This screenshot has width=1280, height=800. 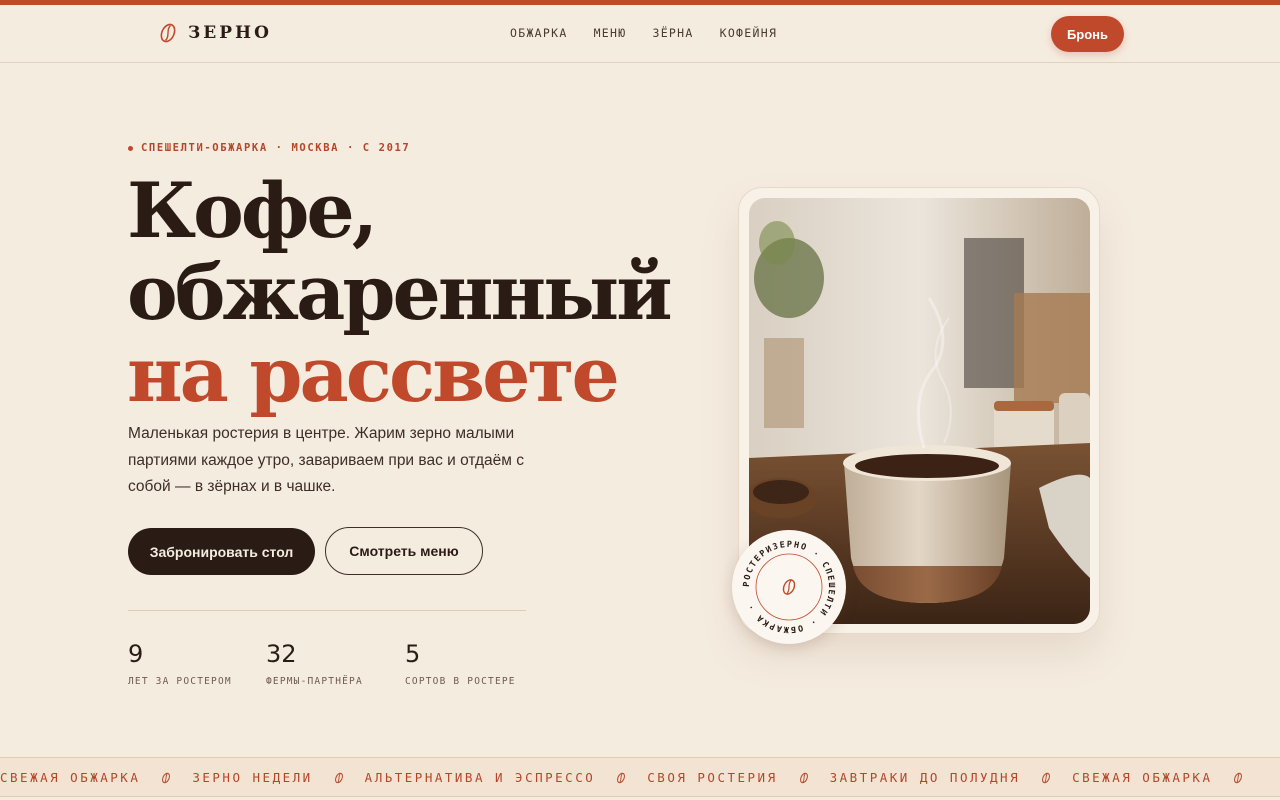 I want to click on hero-divider, so click(x=327, y=610).